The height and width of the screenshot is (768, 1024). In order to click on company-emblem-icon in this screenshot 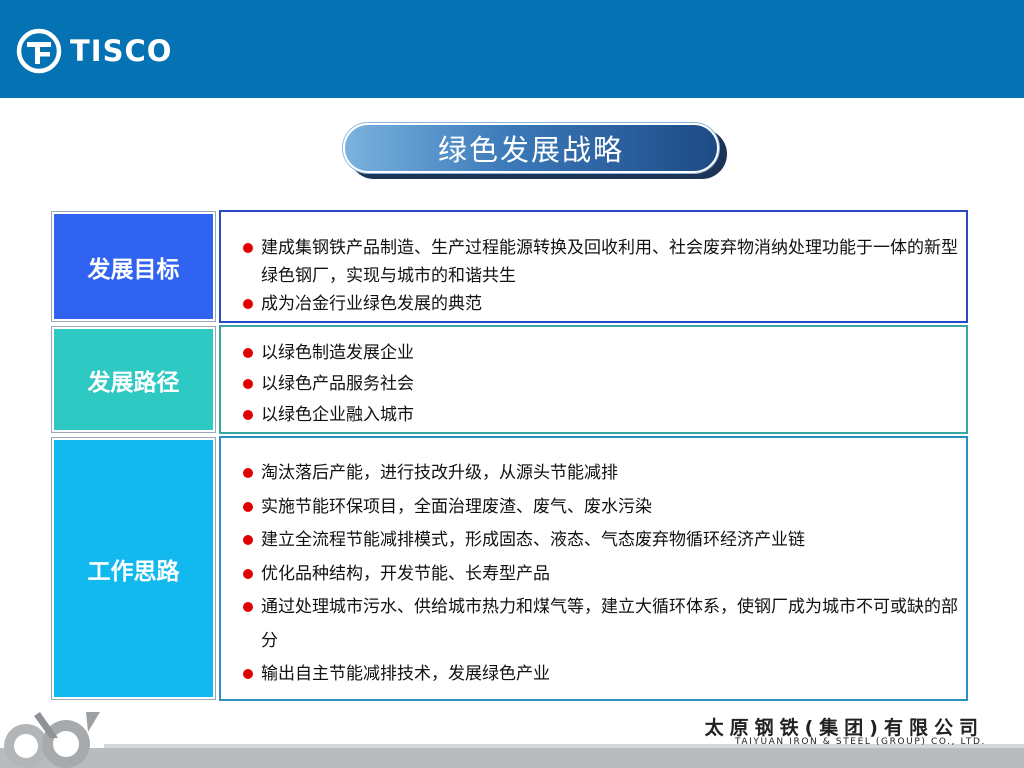, I will do `click(52, 740)`.